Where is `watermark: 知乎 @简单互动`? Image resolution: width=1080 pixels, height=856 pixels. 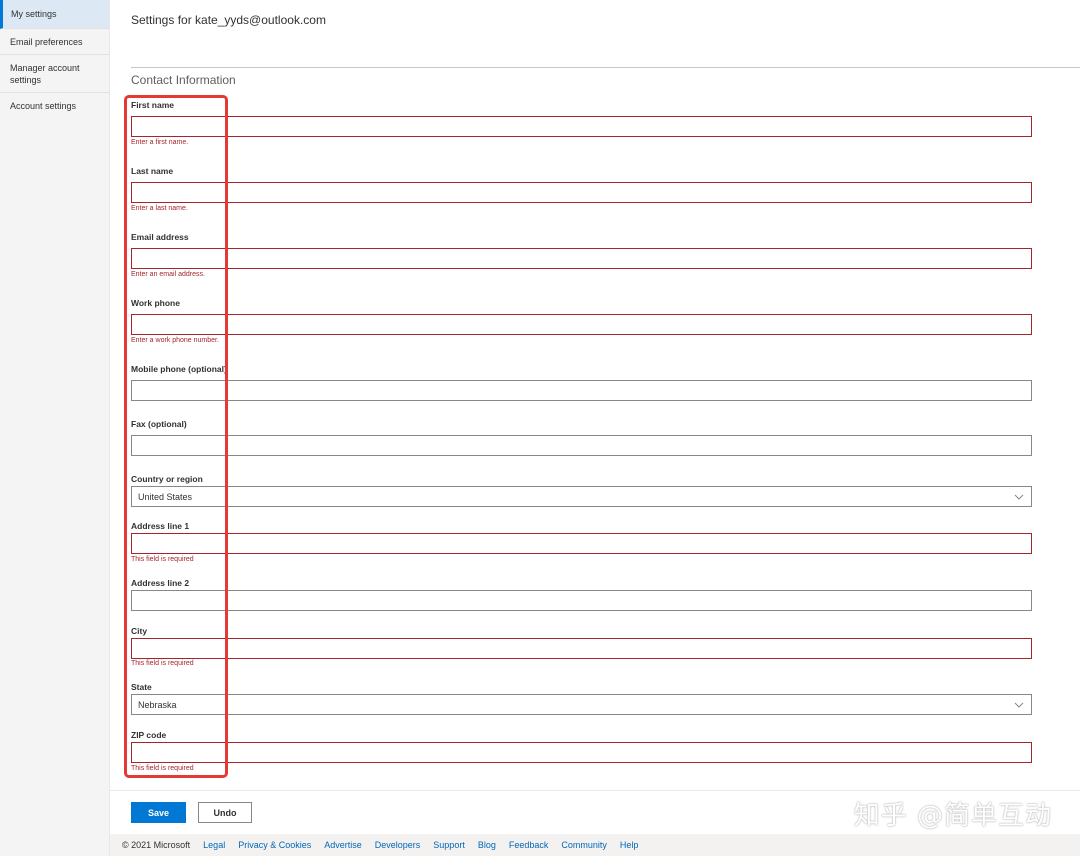
watermark: 知乎 @简单互动 is located at coordinates (952, 816).